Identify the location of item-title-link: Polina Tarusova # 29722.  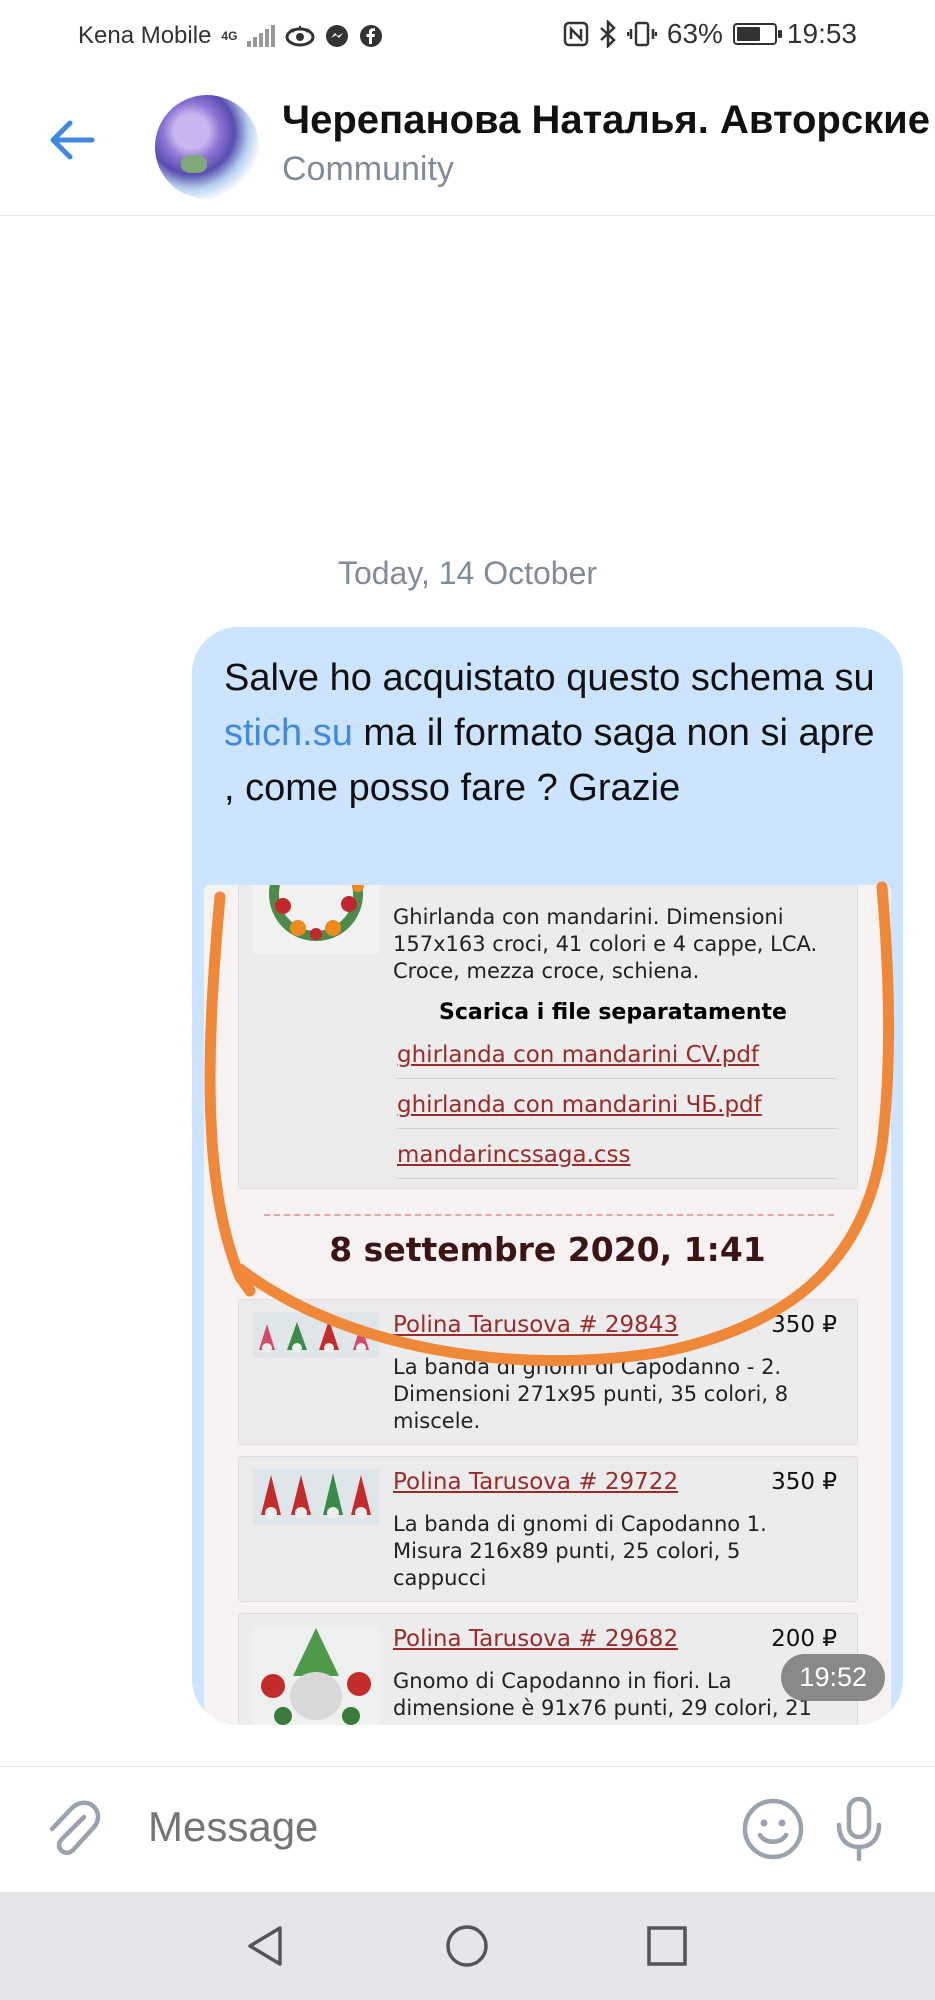
(535, 1482).